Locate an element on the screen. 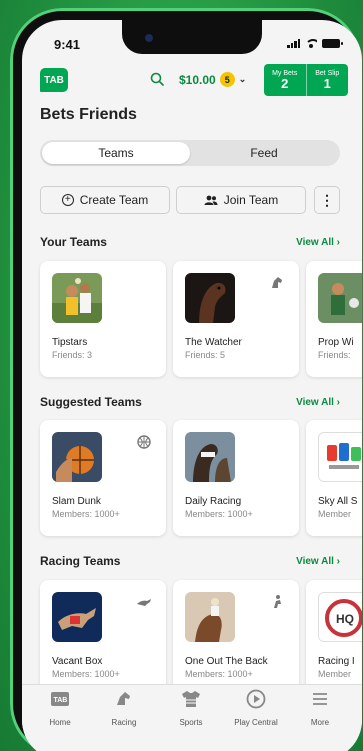 The height and width of the screenshot is (751, 363). nav-label: Play Central is located at coordinates (256, 722).